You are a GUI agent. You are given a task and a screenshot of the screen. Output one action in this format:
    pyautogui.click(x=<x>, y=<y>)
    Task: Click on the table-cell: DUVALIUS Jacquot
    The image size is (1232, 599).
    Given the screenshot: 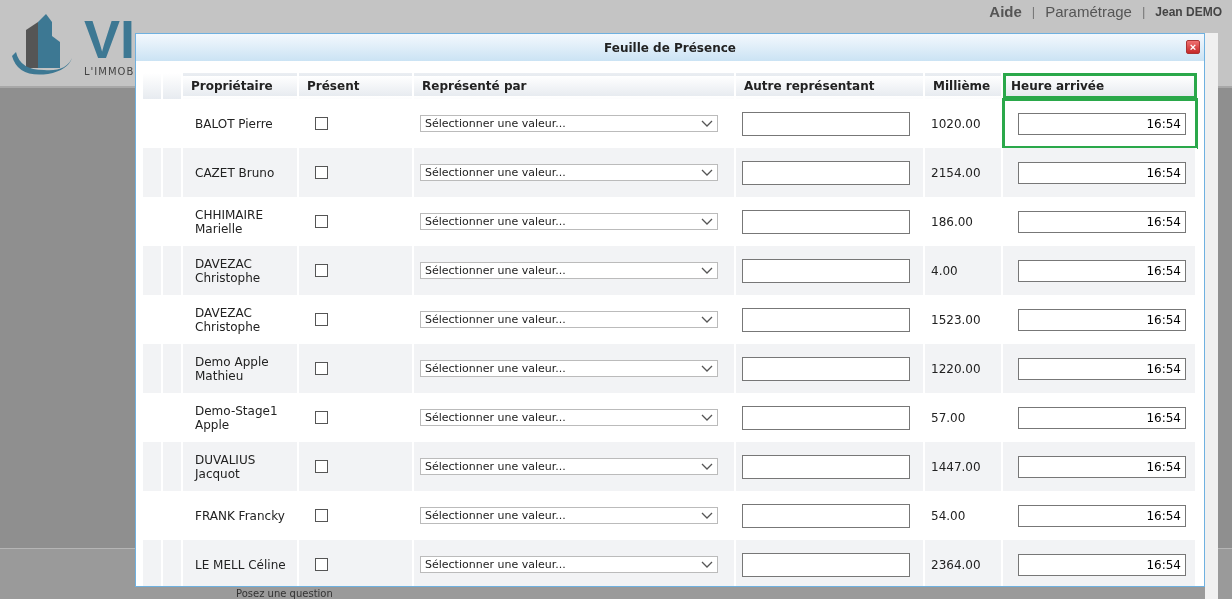 What is the action you would take?
    pyautogui.click(x=241, y=466)
    